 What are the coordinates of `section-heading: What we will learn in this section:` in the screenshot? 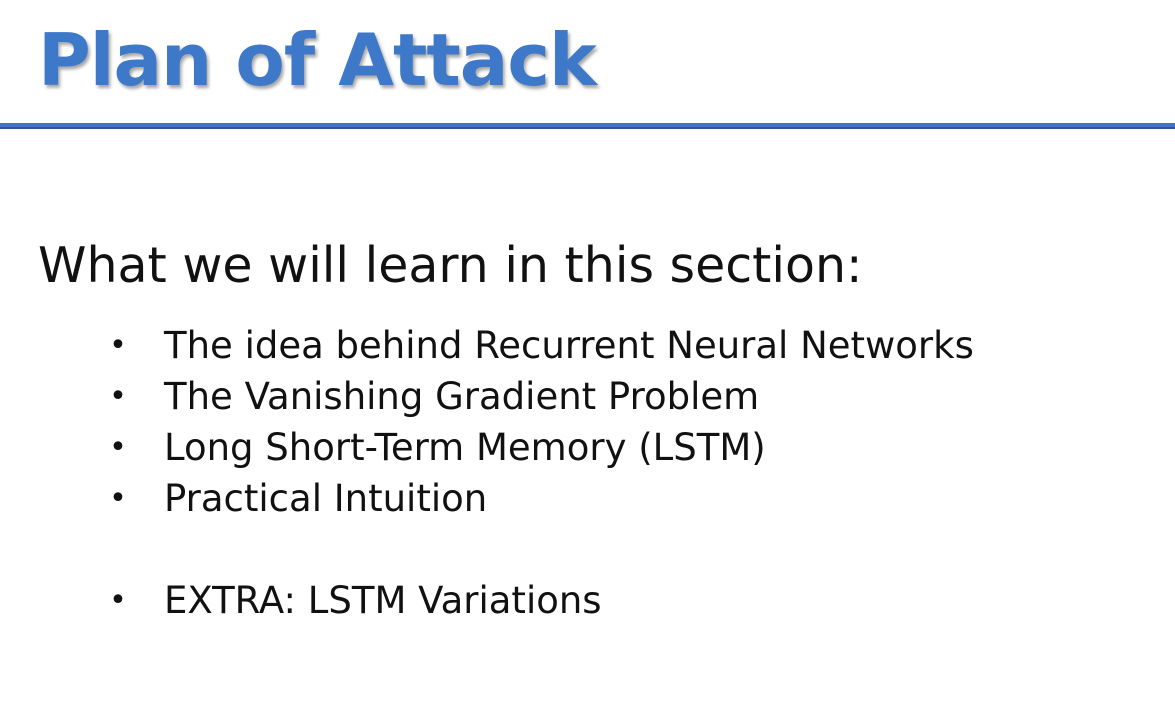 It's located at (450, 265).